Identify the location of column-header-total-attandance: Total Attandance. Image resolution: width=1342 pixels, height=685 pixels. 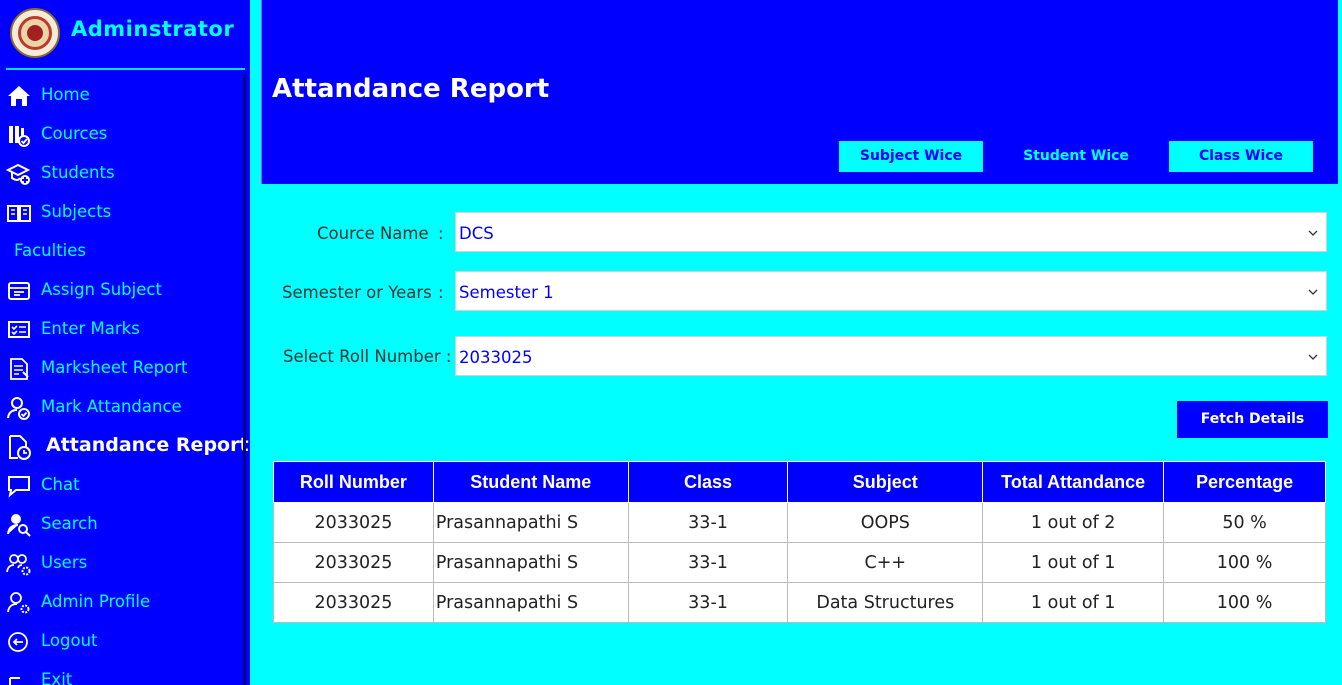
(1073, 482).